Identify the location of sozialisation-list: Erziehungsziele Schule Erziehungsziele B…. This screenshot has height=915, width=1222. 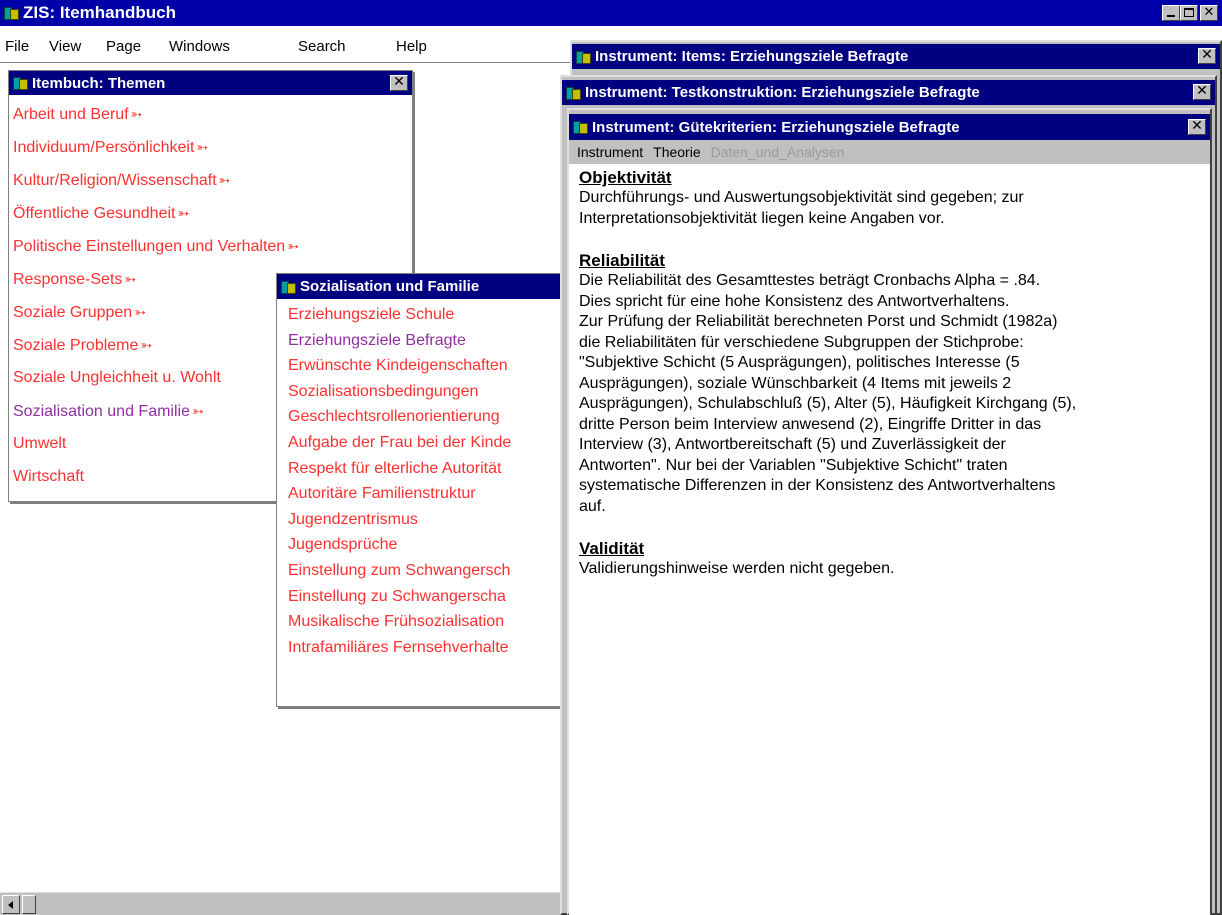
(423, 479).